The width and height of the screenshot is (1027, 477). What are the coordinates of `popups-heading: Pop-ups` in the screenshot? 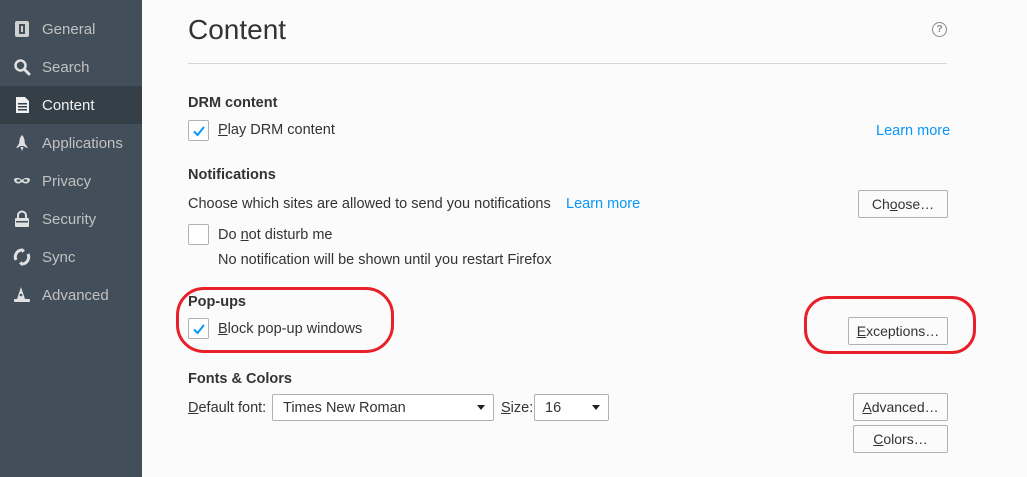 It's located at (217, 302).